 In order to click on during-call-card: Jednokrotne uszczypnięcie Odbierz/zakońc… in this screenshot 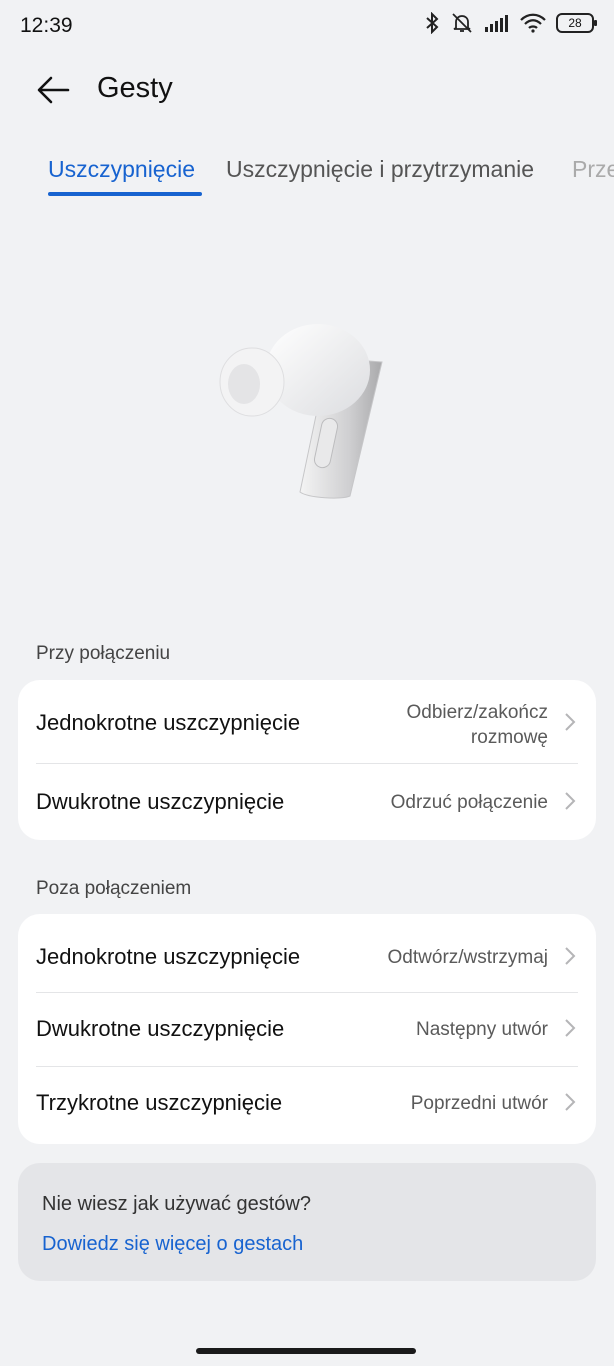, I will do `click(307, 760)`.